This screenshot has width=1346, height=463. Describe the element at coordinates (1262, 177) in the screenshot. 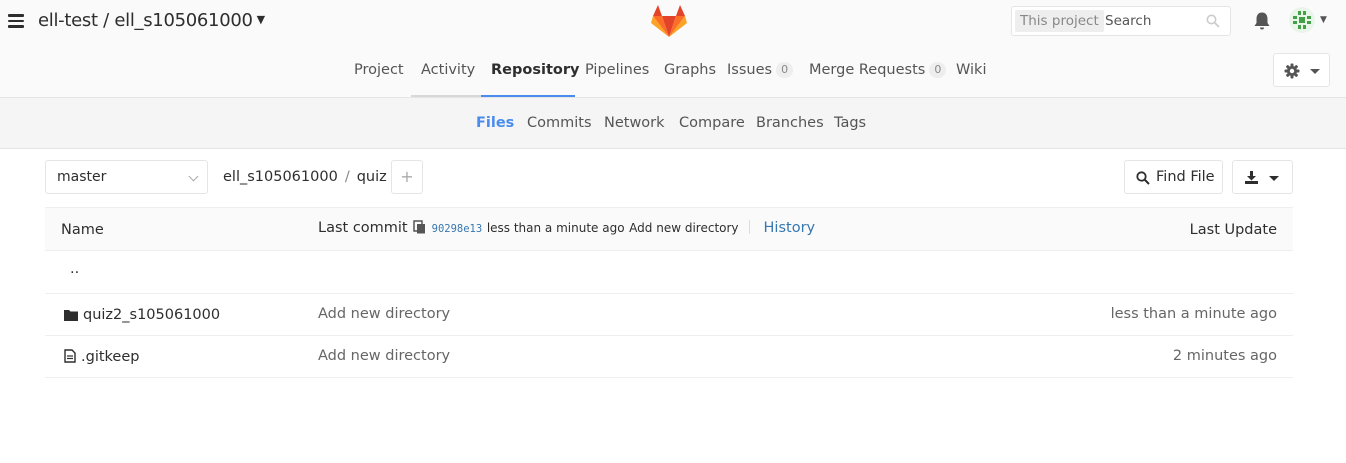

I see `download-button` at that location.